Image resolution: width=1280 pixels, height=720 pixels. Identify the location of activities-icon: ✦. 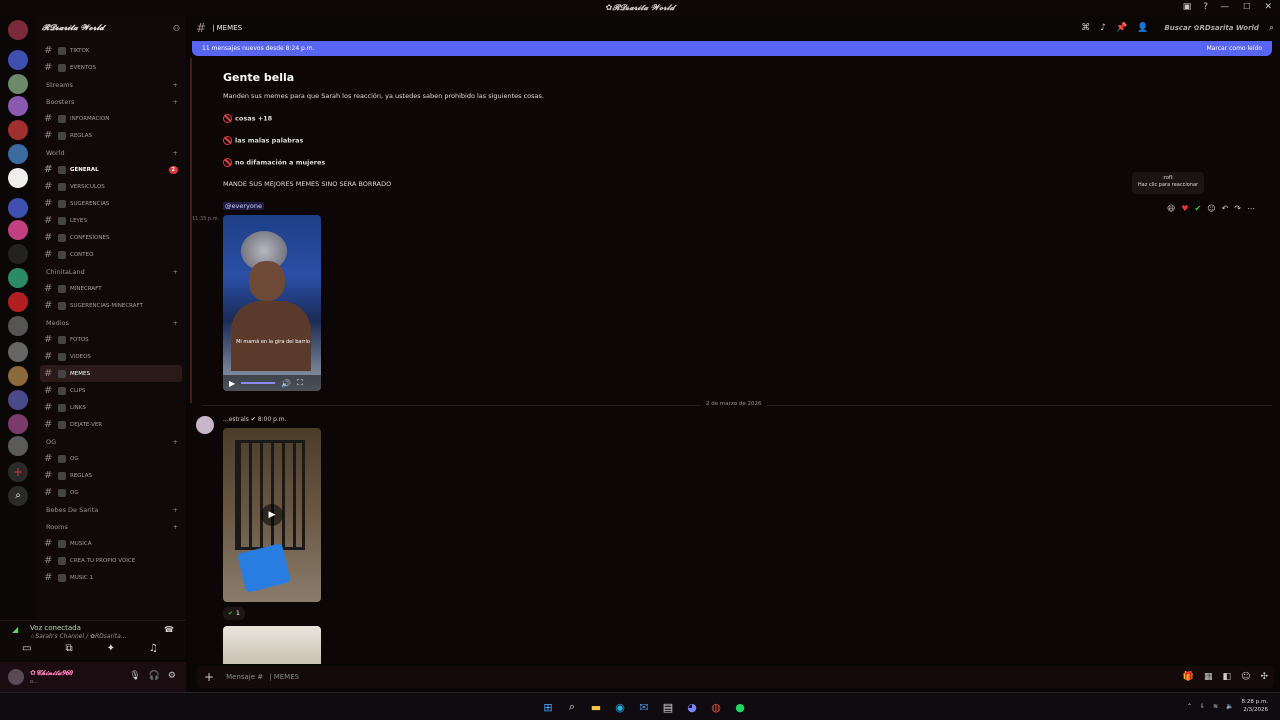
(111, 648).